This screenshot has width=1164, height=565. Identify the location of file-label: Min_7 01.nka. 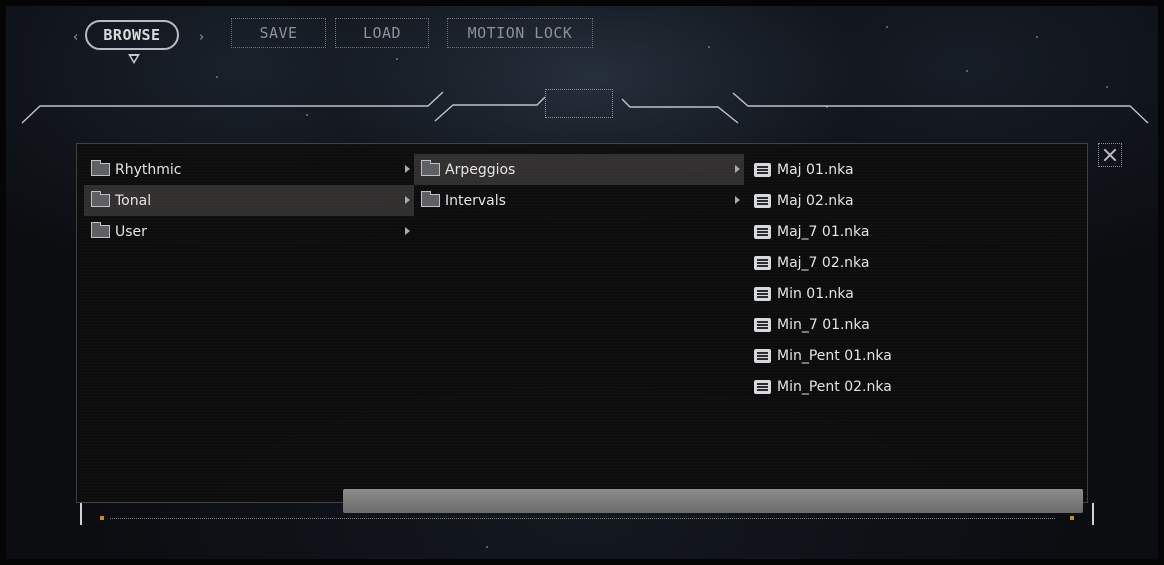
(823, 324).